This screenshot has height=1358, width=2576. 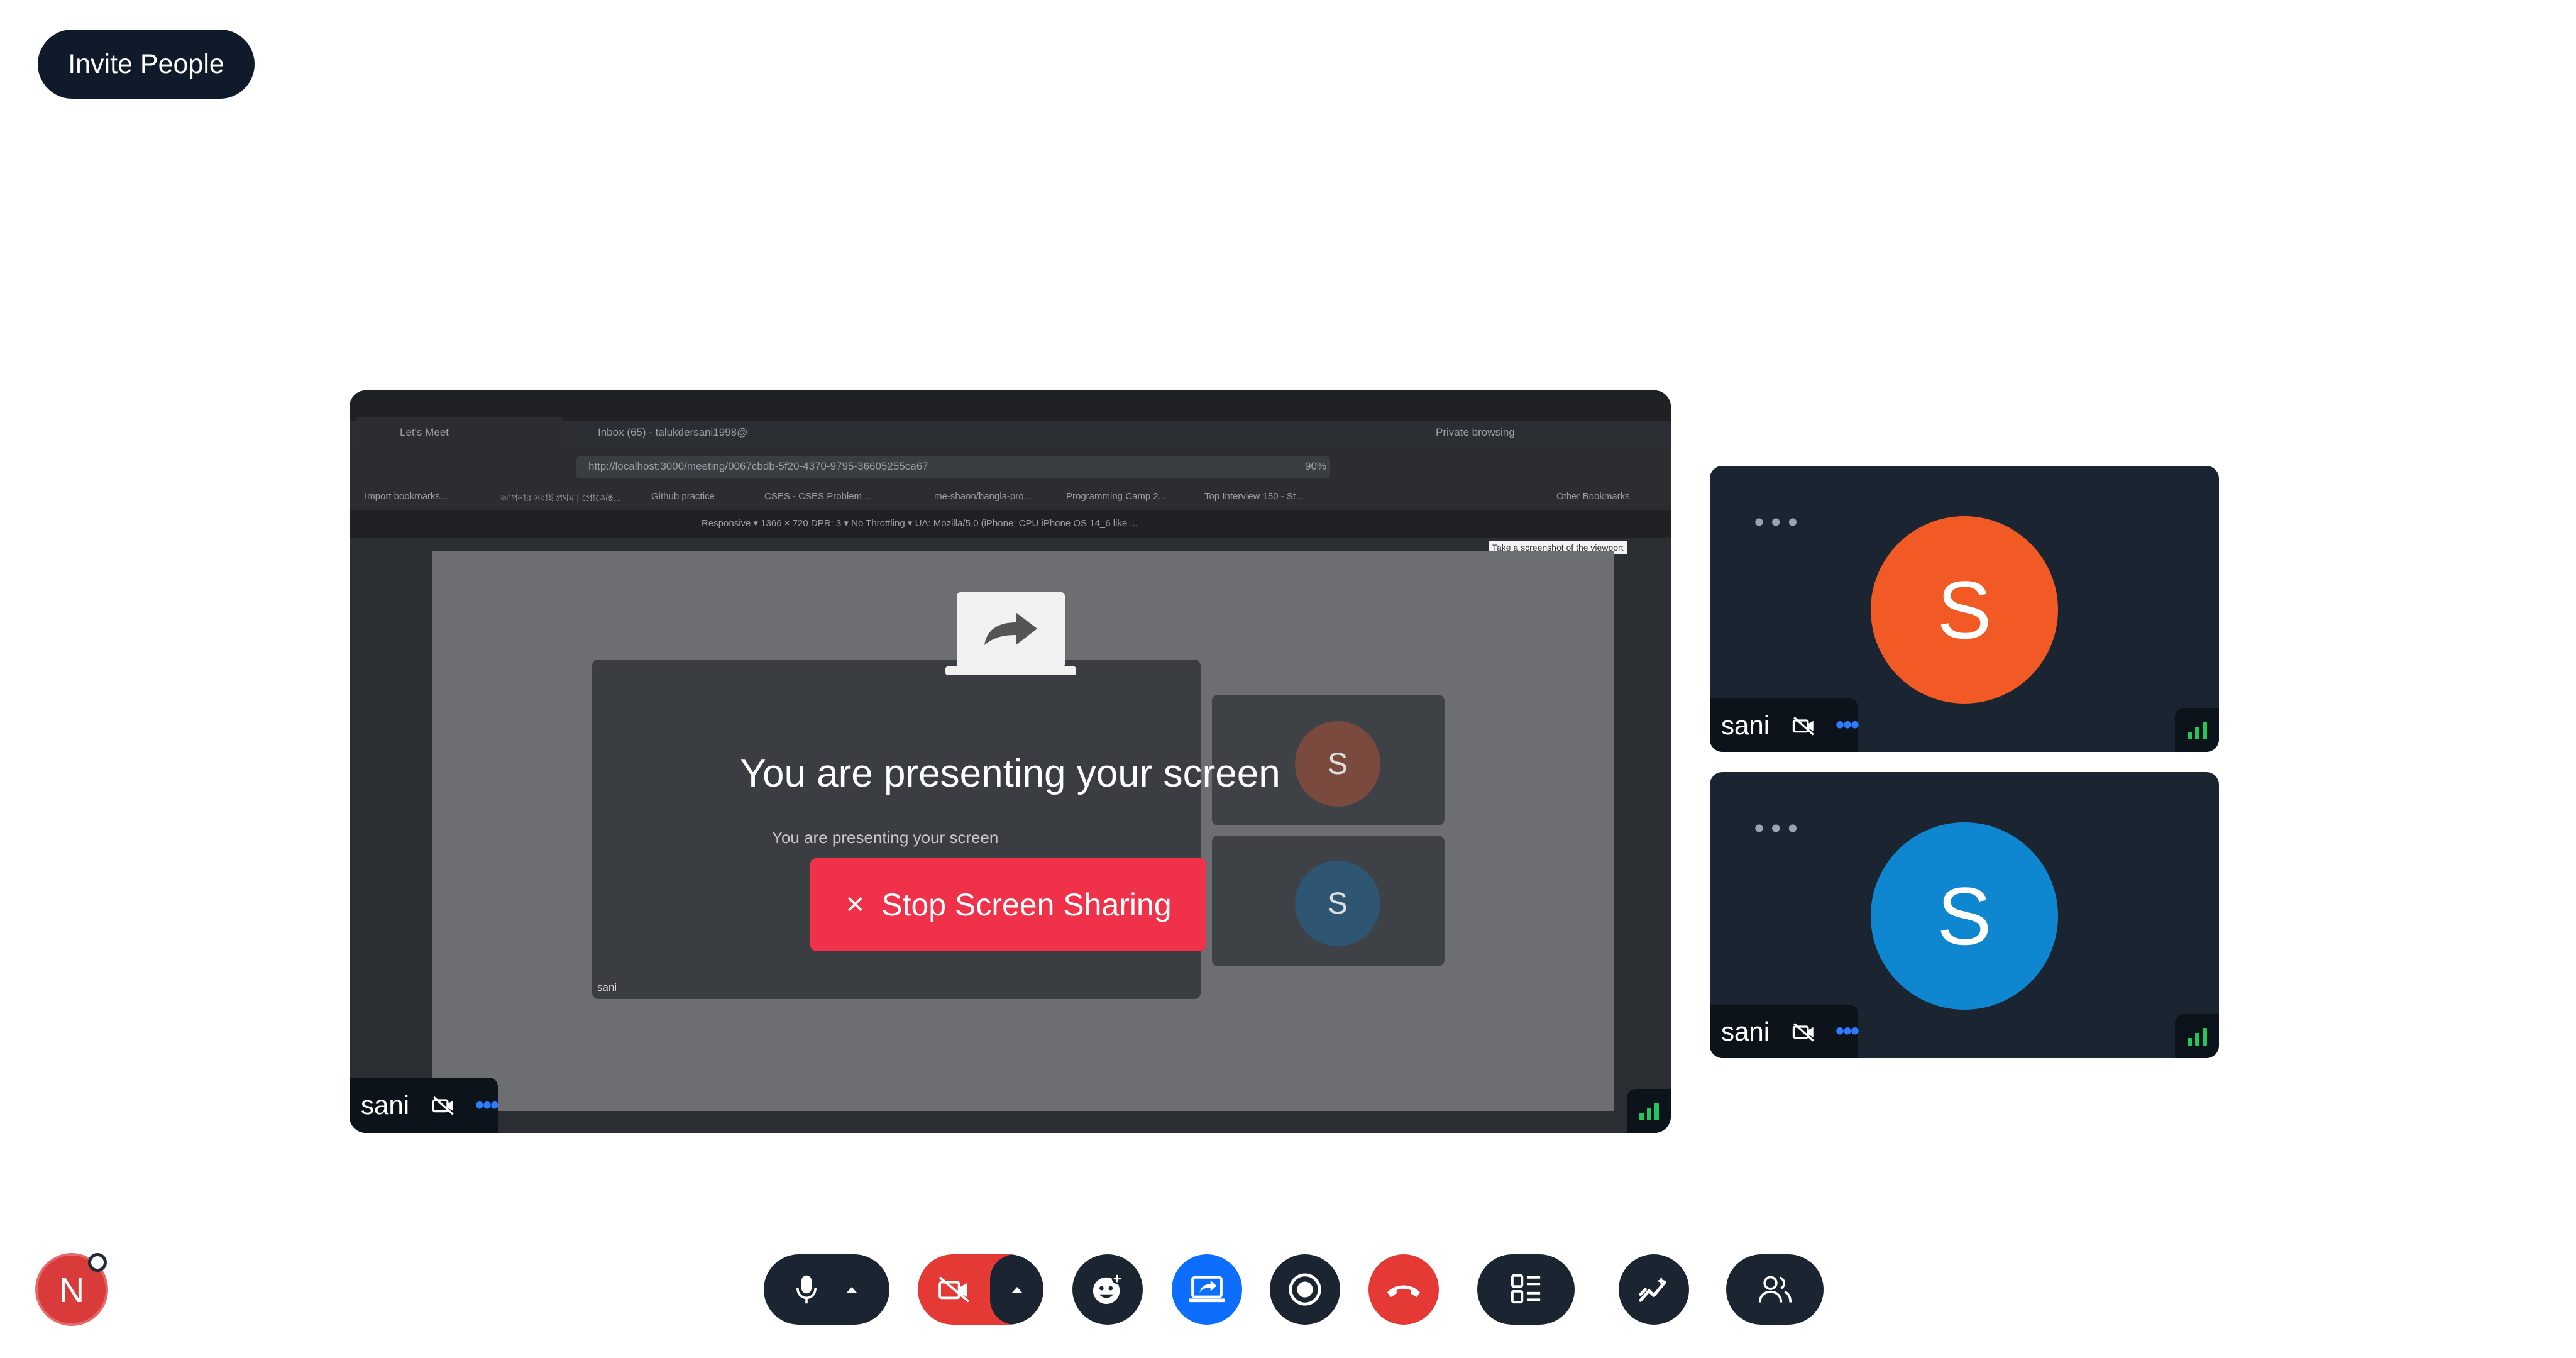 What do you see at coordinates (673, 432) in the screenshot?
I see `preview-tab-label: Inbox (65) - talukdersani1998@` at bounding box center [673, 432].